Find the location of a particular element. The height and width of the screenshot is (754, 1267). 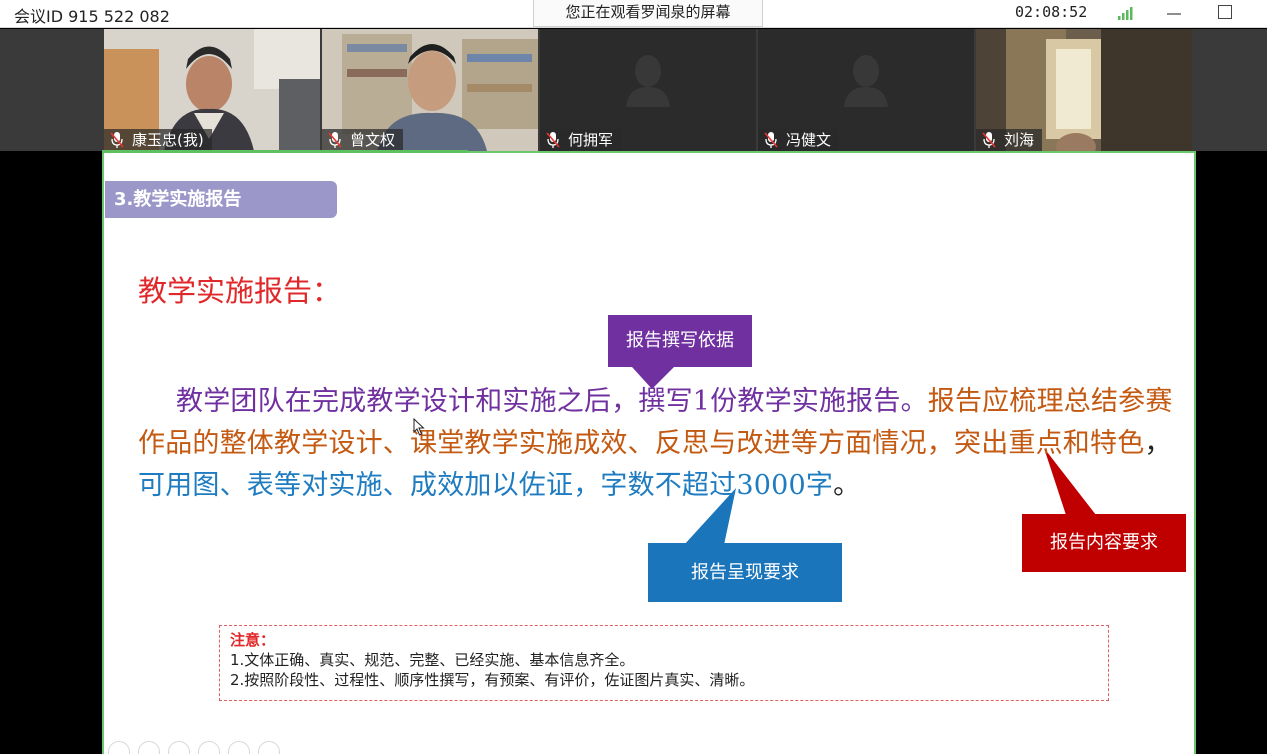

text-segment-comma: ， is located at coordinates (1158, 443).